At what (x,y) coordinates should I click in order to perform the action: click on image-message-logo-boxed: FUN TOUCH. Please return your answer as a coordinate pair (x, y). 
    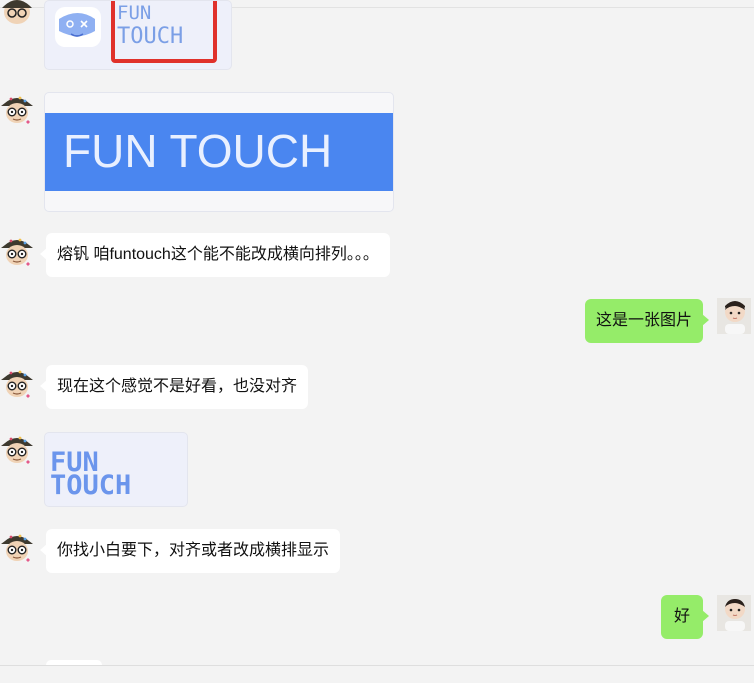
    Looking at the image, I should click on (138, 35).